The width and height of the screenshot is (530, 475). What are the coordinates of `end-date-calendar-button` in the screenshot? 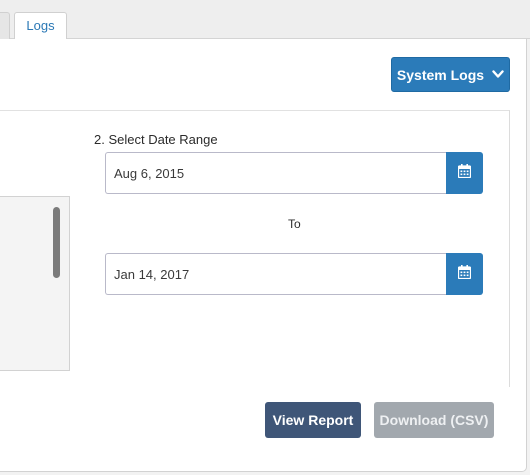 It's located at (464, 274).